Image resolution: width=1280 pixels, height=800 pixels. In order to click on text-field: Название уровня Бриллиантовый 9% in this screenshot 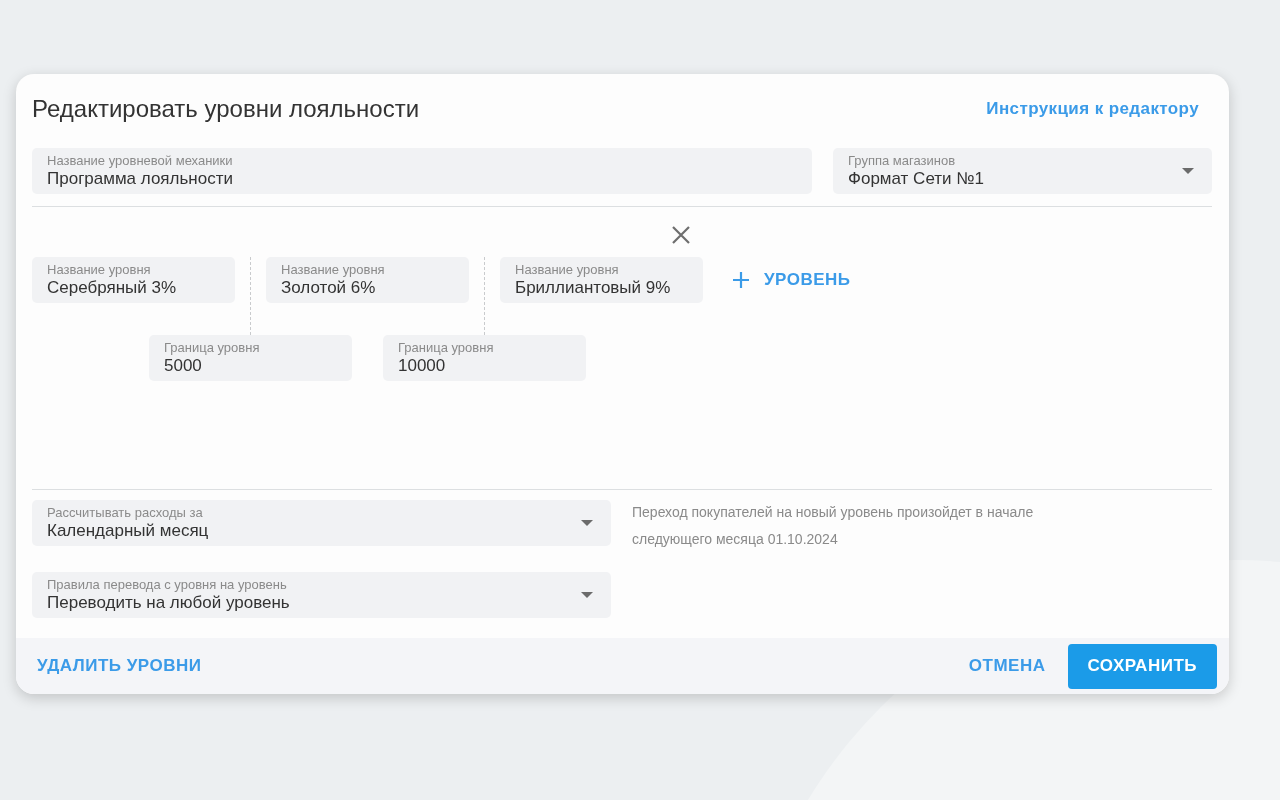, I will do `click(601, 280)`.